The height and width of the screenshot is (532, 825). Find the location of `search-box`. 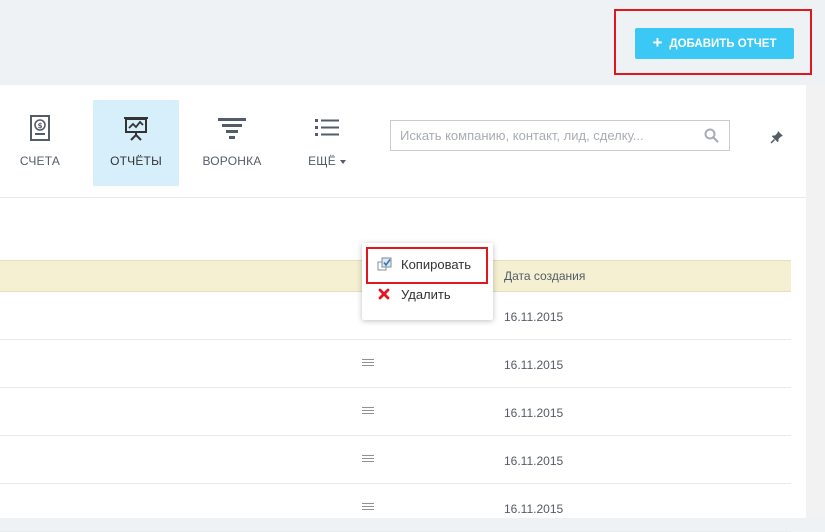

search-box is located at coordinates (560, 135).